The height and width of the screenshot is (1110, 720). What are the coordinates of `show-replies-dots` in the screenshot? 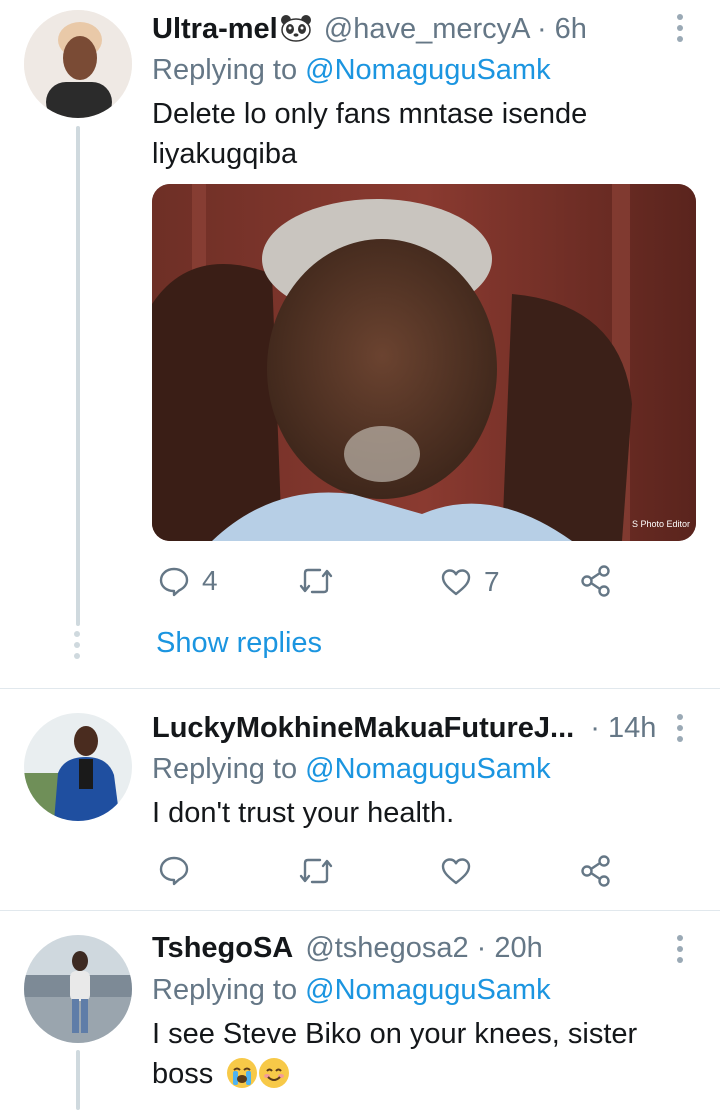 It's located at (77, 645).